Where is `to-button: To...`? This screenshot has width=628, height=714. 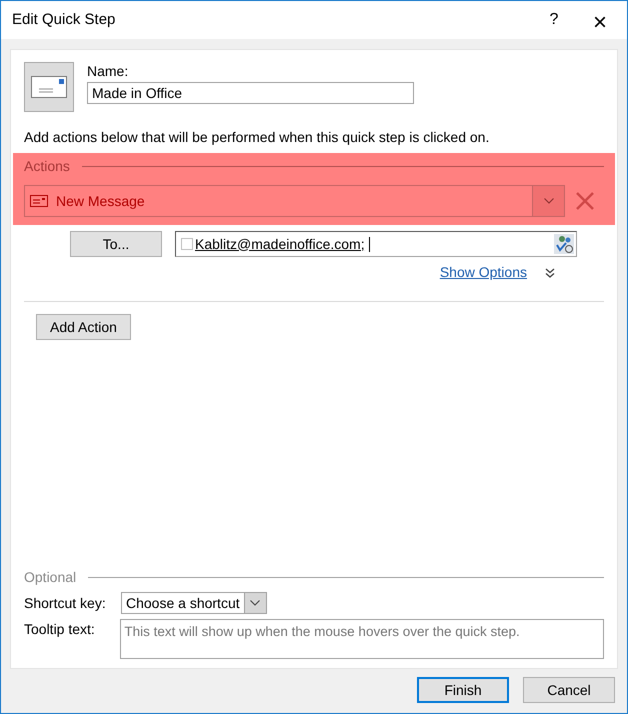
to-button: To... is located at coordinates (116, 244).